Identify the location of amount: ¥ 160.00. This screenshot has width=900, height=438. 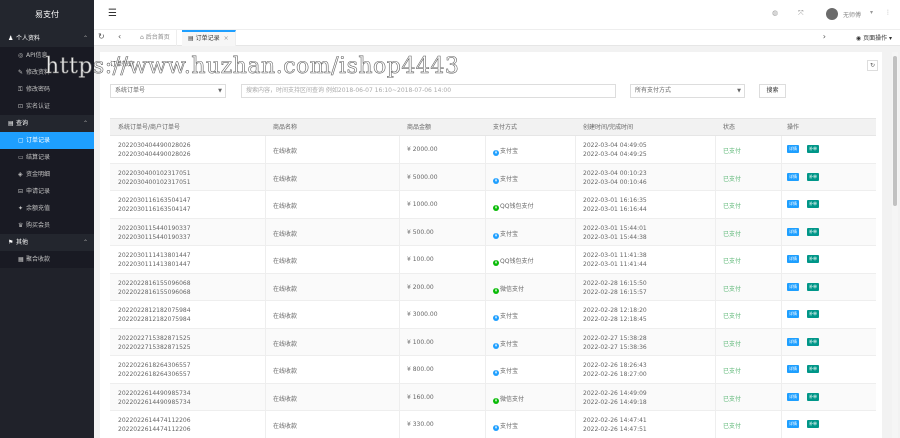
(420, 397).